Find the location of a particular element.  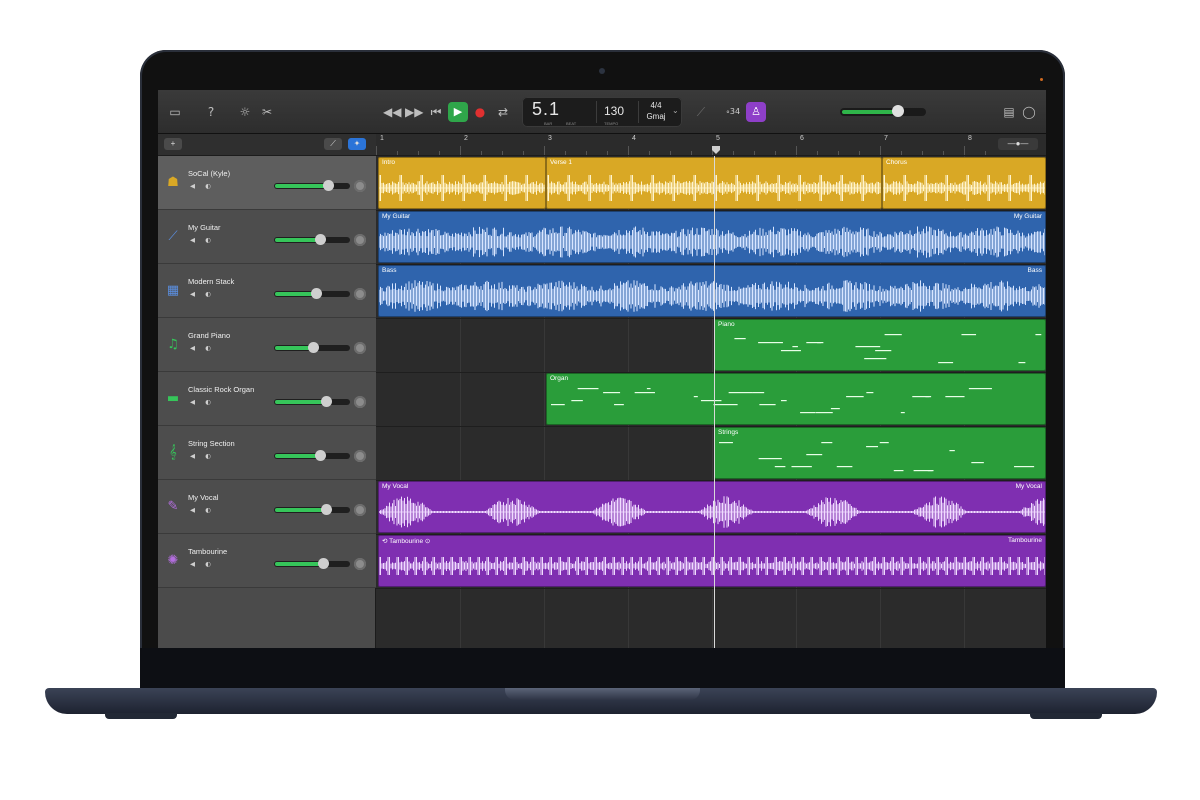

track-header: ✎ My Vocal ◀ ◐ is located at coordinates (267, 507).